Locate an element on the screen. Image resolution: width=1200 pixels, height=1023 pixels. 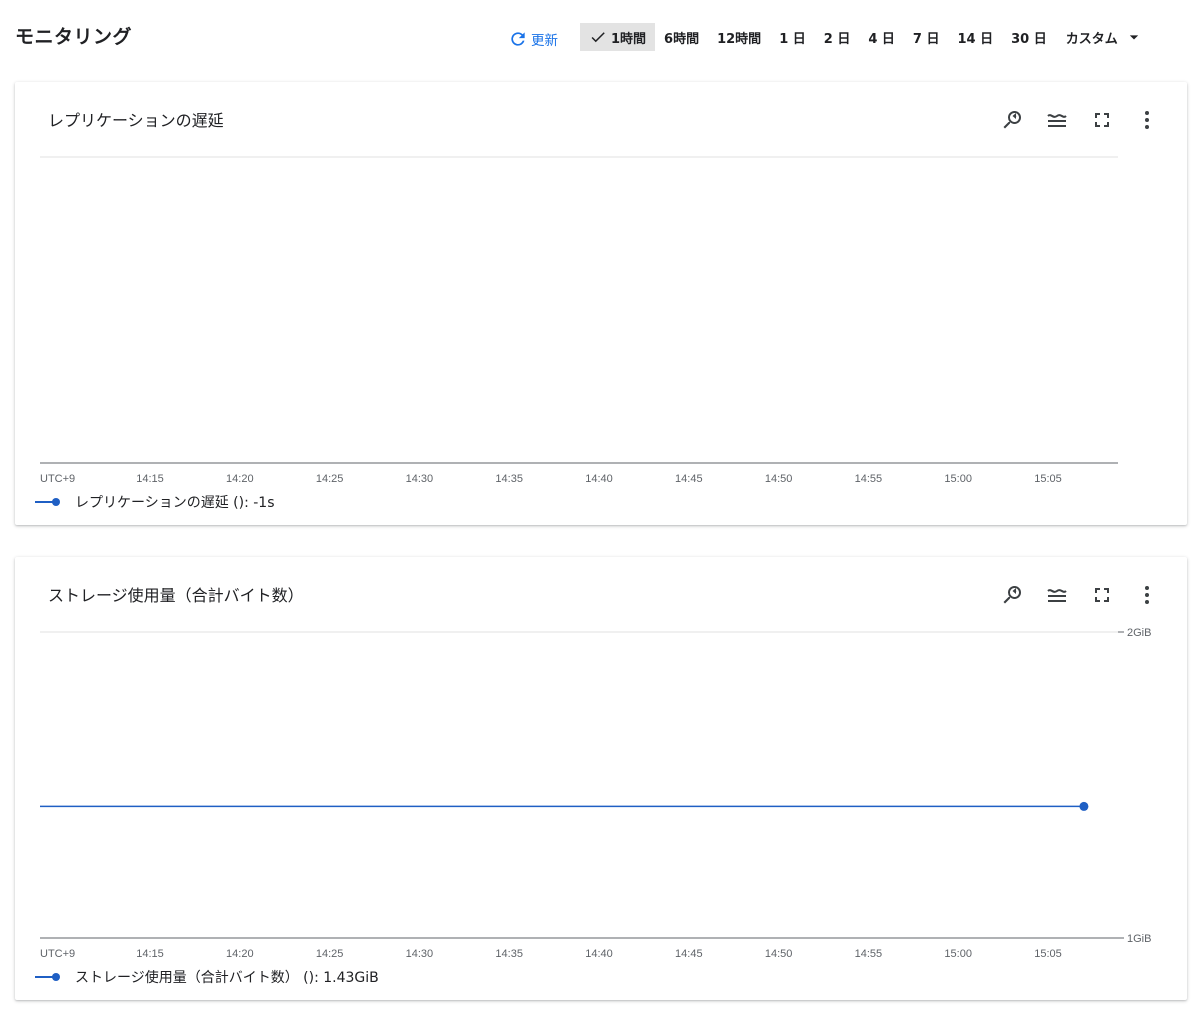
time-range-label: 6時間 is located at coordinates (682, 39).